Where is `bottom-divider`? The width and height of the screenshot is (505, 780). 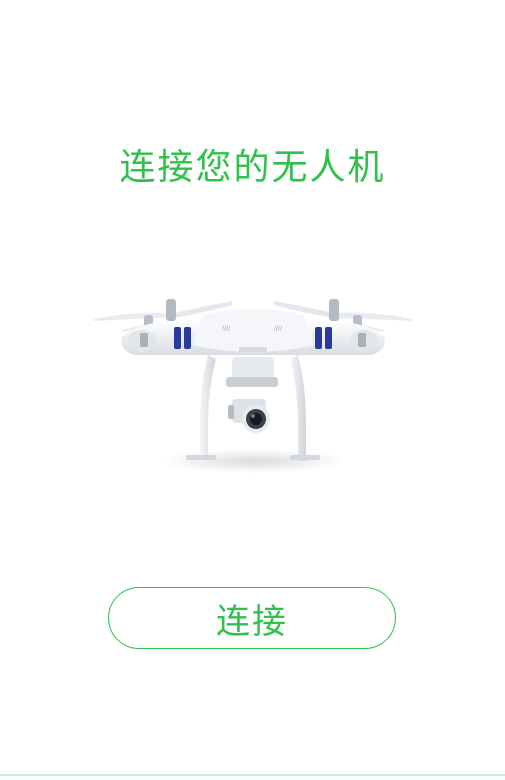 bottom-divider is located at coordinates (252, 775).